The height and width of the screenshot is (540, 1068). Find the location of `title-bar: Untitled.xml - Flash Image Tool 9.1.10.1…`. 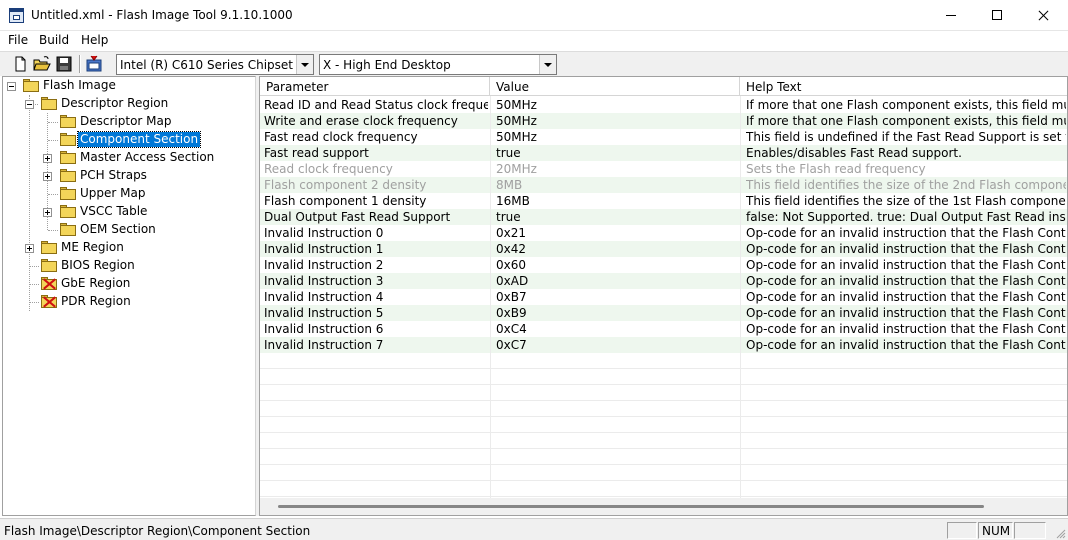

title-bar: Untitled.xml - Flash Image Tool 9.1.10.1… is located at coordinates (534, 15).